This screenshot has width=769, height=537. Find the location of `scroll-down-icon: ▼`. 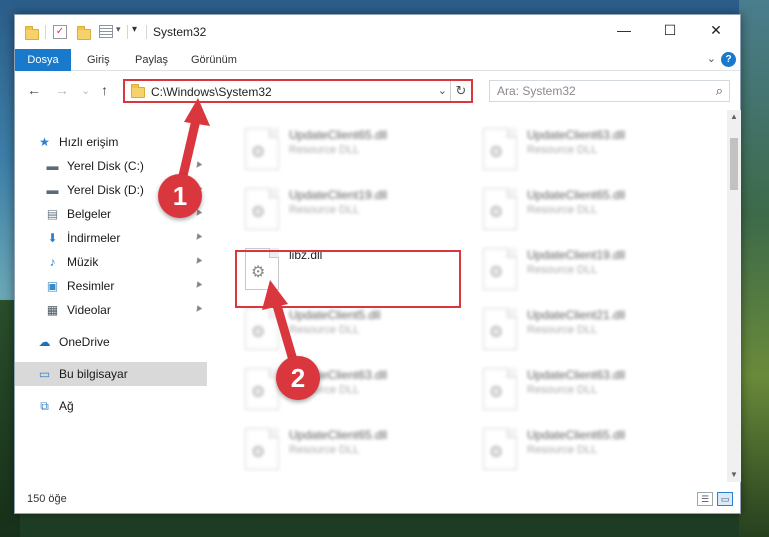

scroll-down-icon: ▼ is located at coordinates (734, 475).